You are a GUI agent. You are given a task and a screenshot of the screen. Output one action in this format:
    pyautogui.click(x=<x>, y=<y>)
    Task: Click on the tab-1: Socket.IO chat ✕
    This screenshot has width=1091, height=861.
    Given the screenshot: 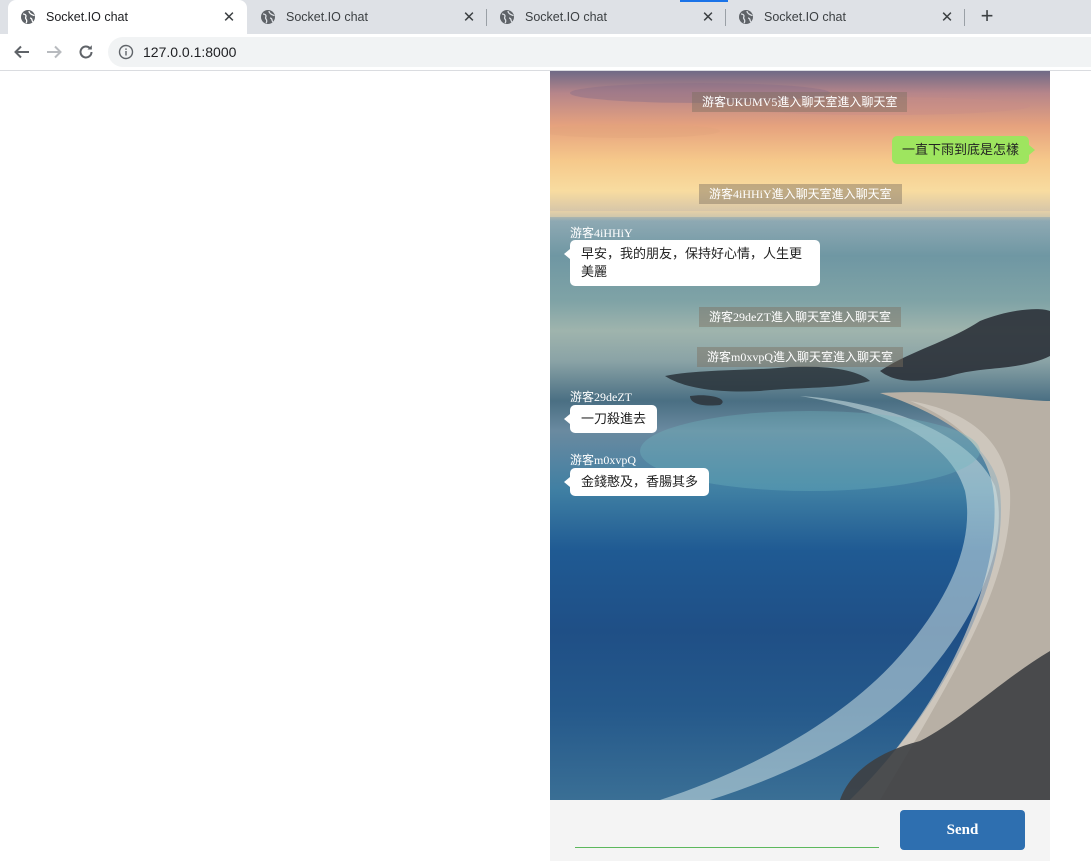 What is the action you would take?
    pyautogui.click(x=127, y=17)
    